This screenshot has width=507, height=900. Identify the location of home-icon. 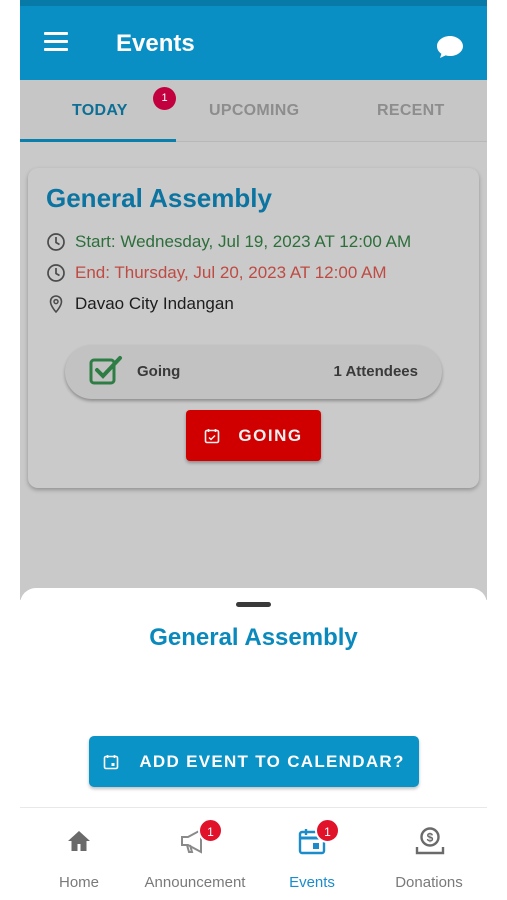
(79, 841).